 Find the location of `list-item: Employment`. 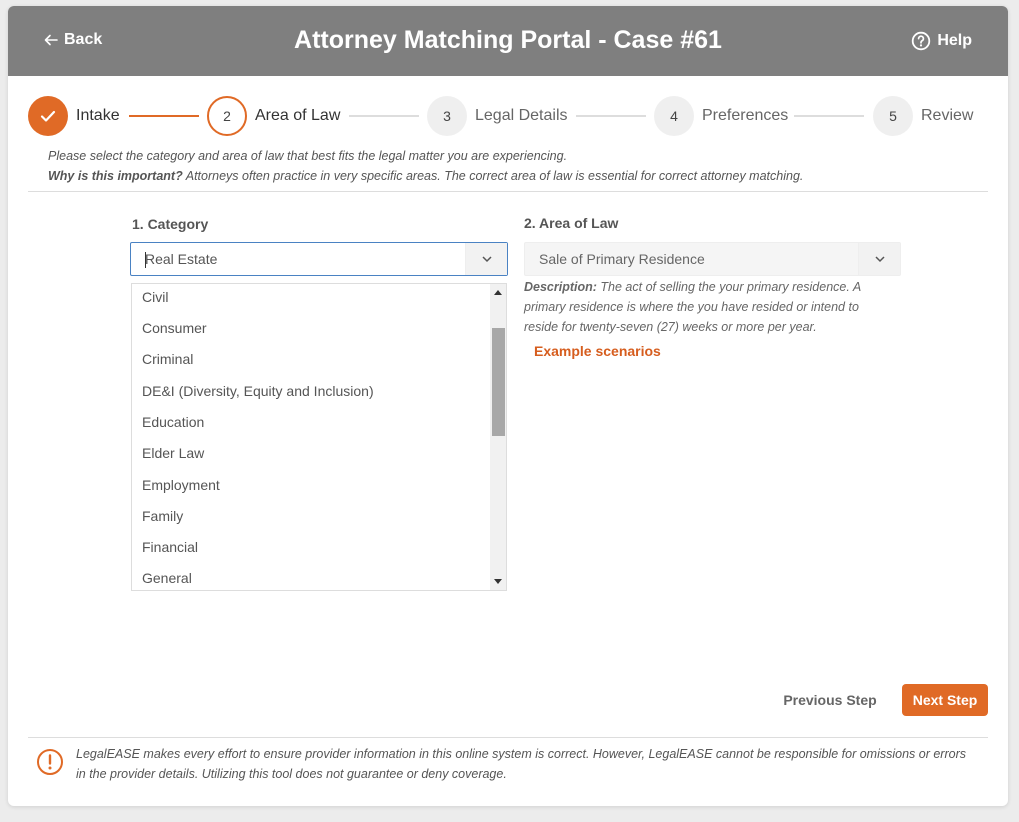

list-item: Employment is located at coordinates (181, 485).